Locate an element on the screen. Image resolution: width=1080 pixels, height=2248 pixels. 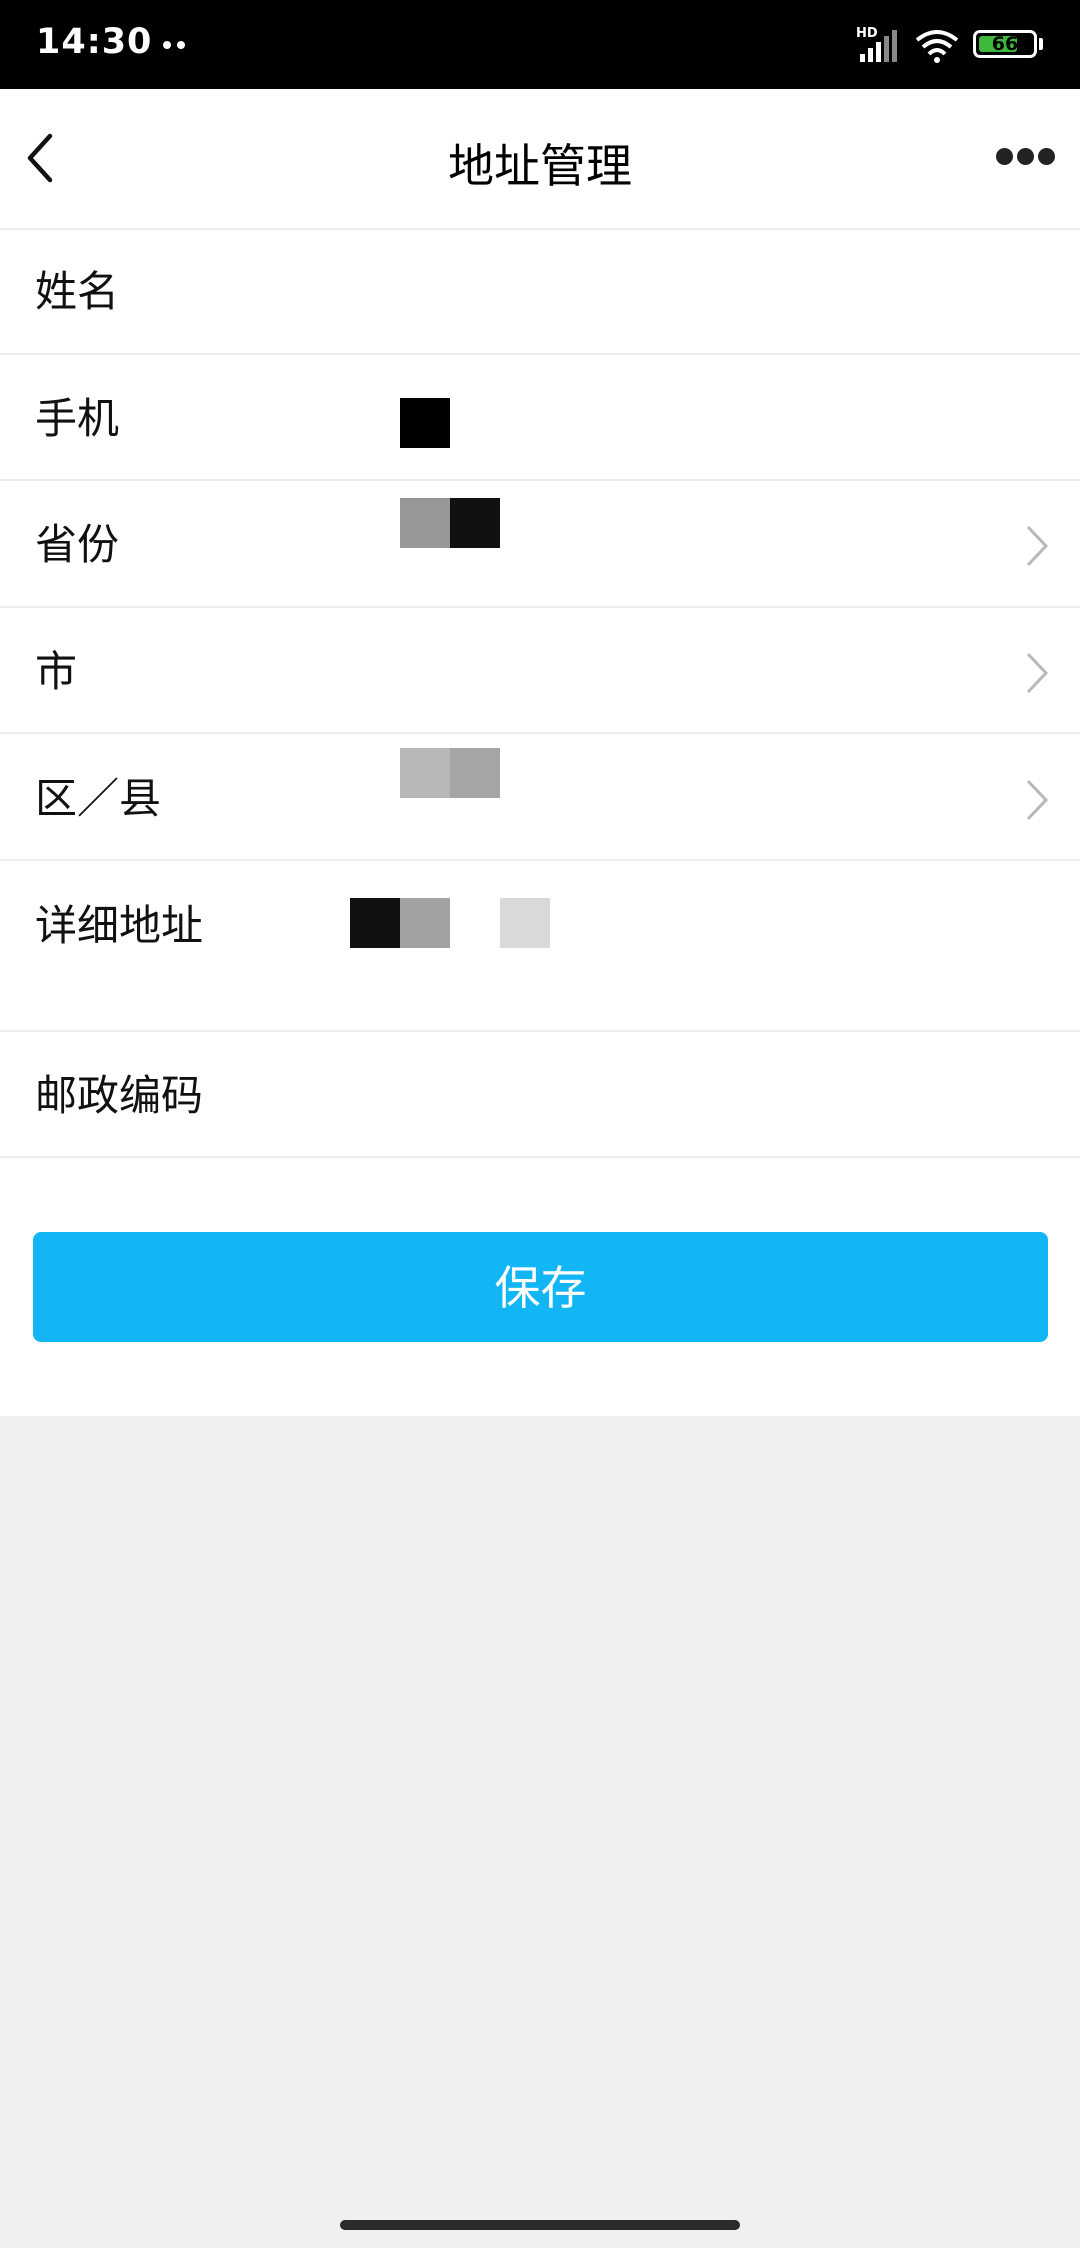
battery-icon: 66 is located at coordinates (1005, 44).